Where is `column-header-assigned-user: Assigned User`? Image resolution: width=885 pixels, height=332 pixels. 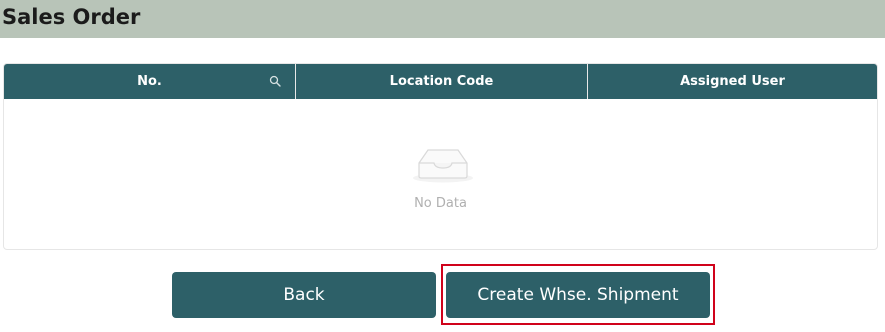
column-header-assigned-user: Assigned User is located at coordinates (732, 81).